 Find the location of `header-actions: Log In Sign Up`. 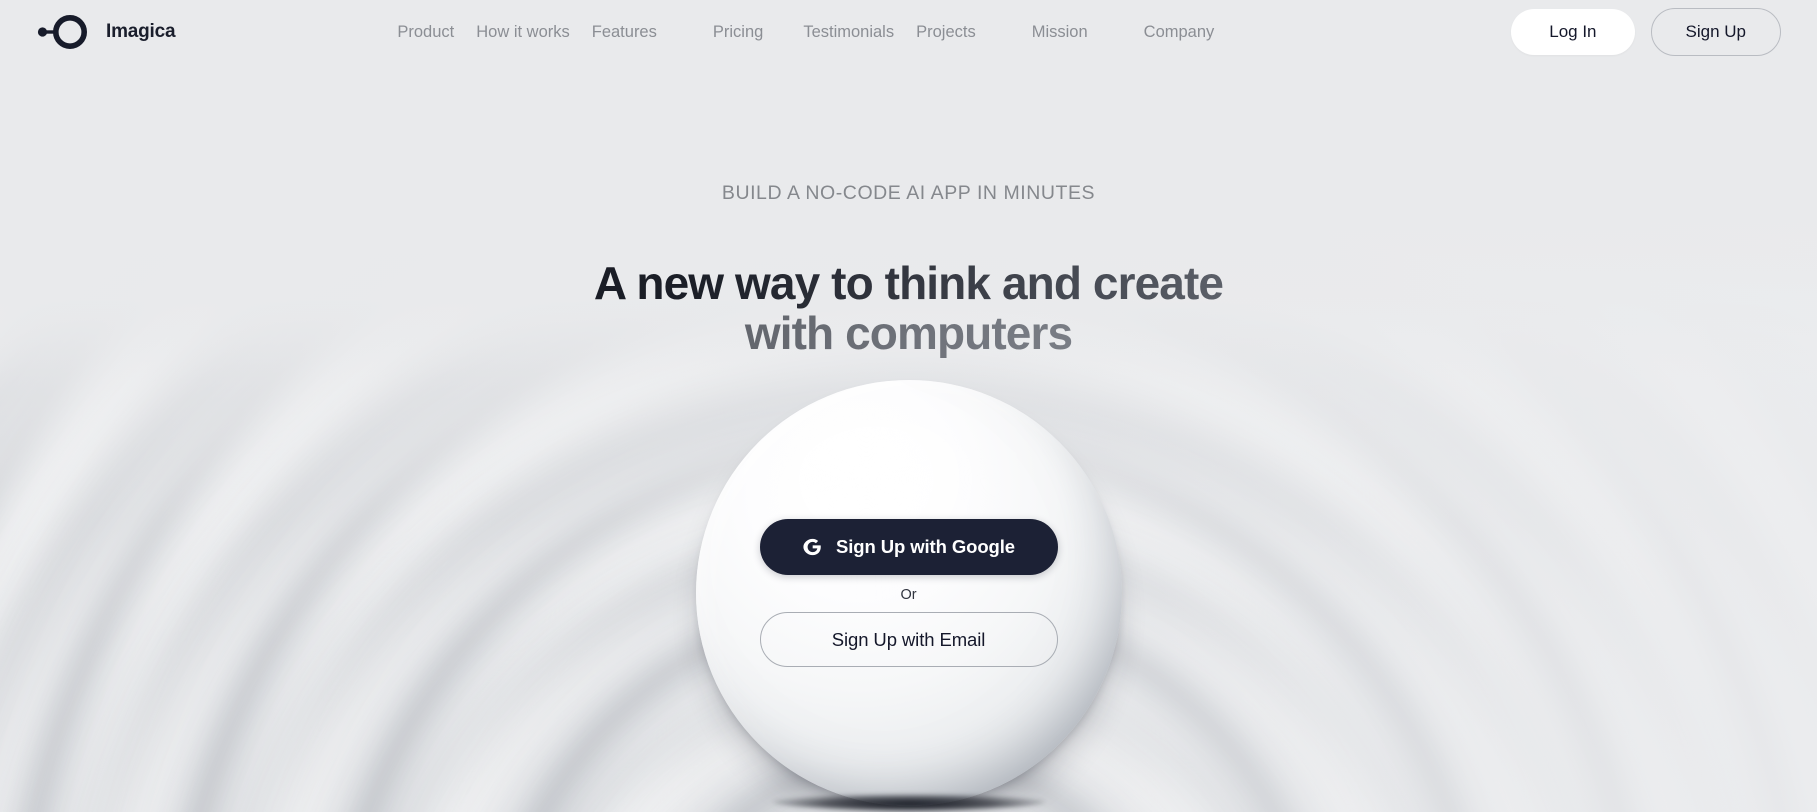

header-actions: Log In Sign Up is located at coordinates (1646, 32).